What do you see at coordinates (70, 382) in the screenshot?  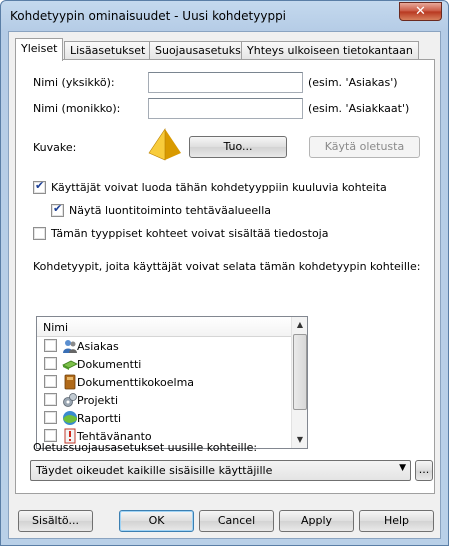 I see `document-collection-icon` at bounding box center [70, 382].